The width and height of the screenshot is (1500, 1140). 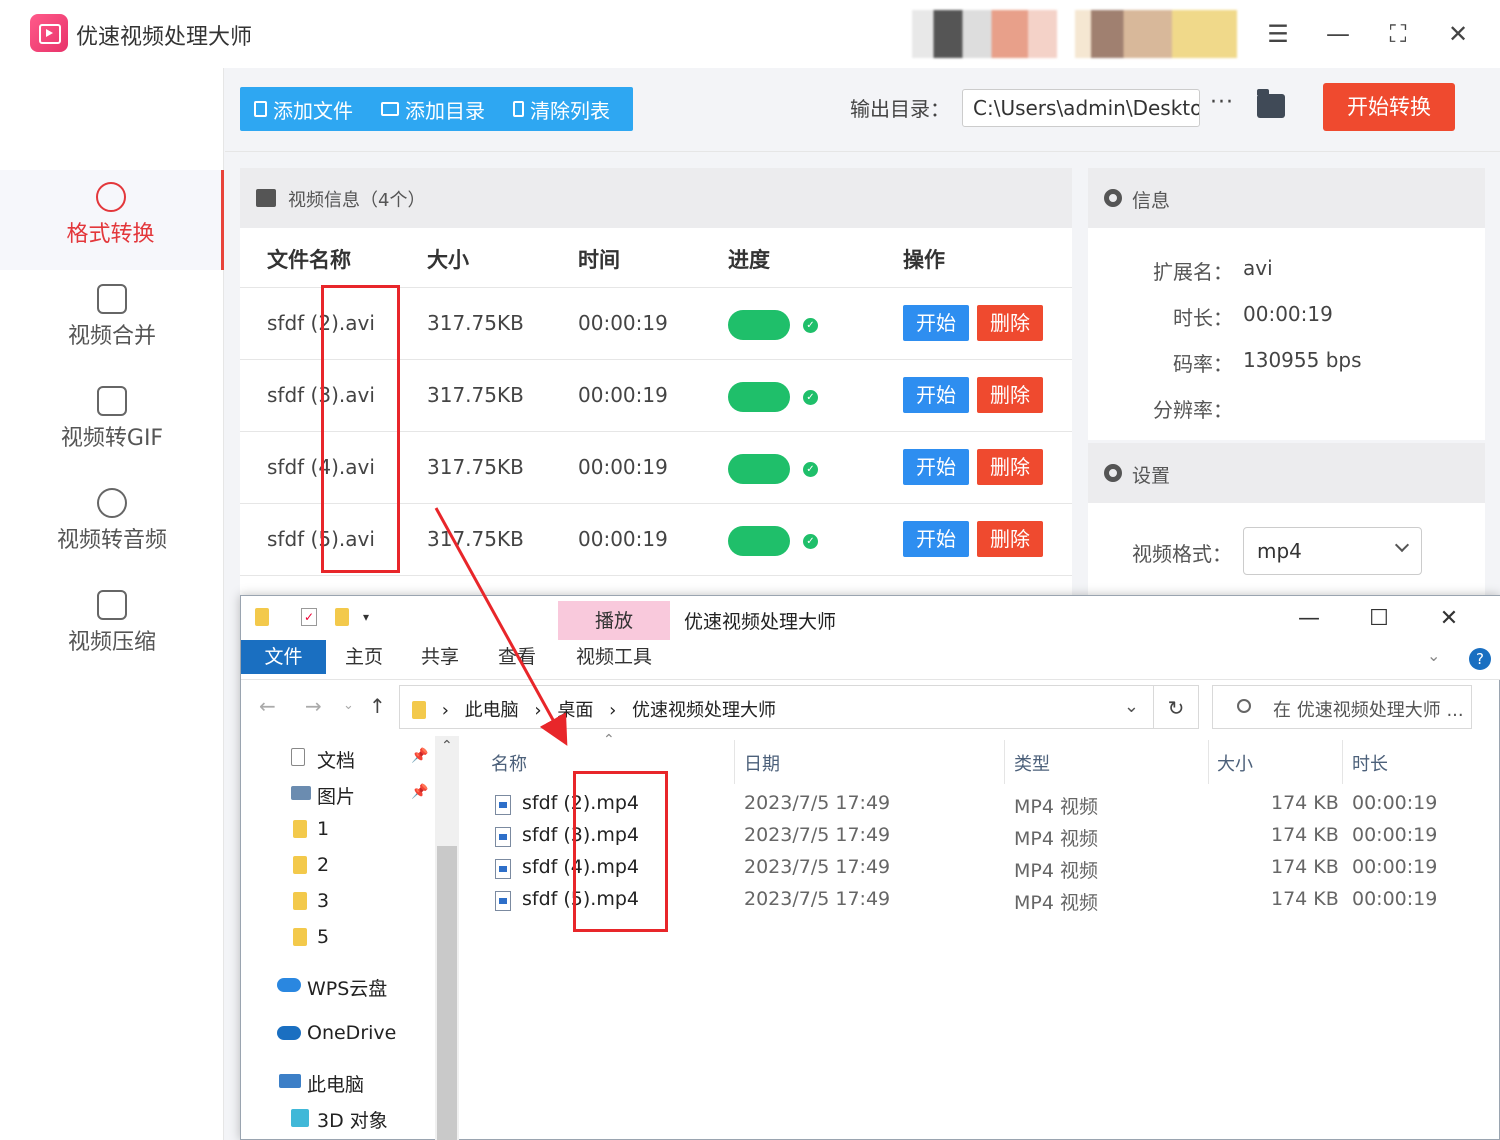 I want to click on column-header-name: 名称, so click(x=509, y=763).